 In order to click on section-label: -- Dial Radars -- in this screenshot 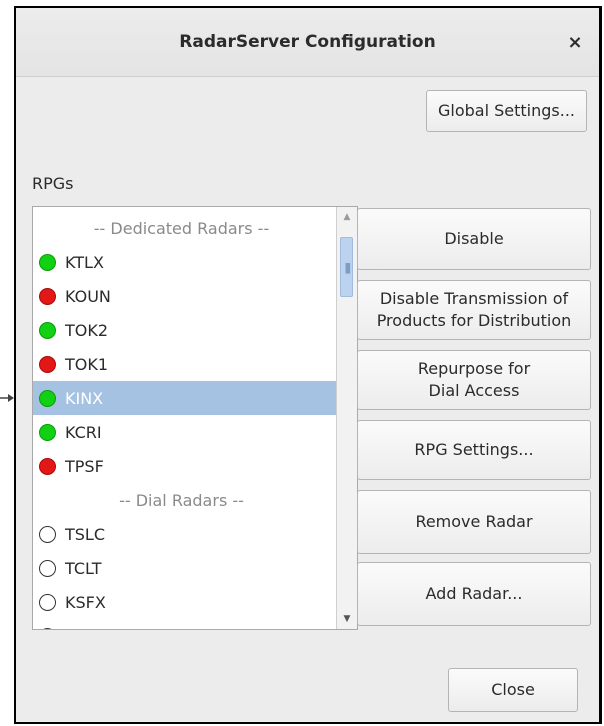, I will do `click(181, 500)`.